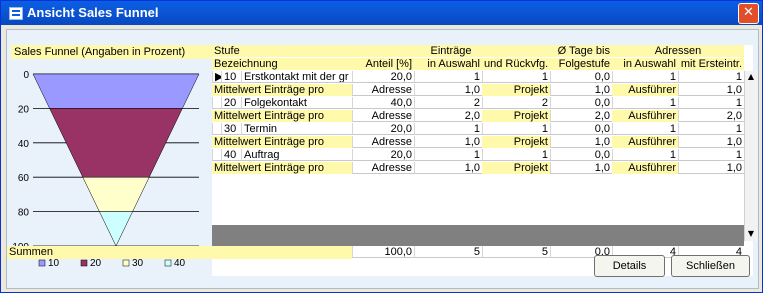 The height and width of the screenshot is (293, 763). I want to click on form-icon, so click(16, 13).